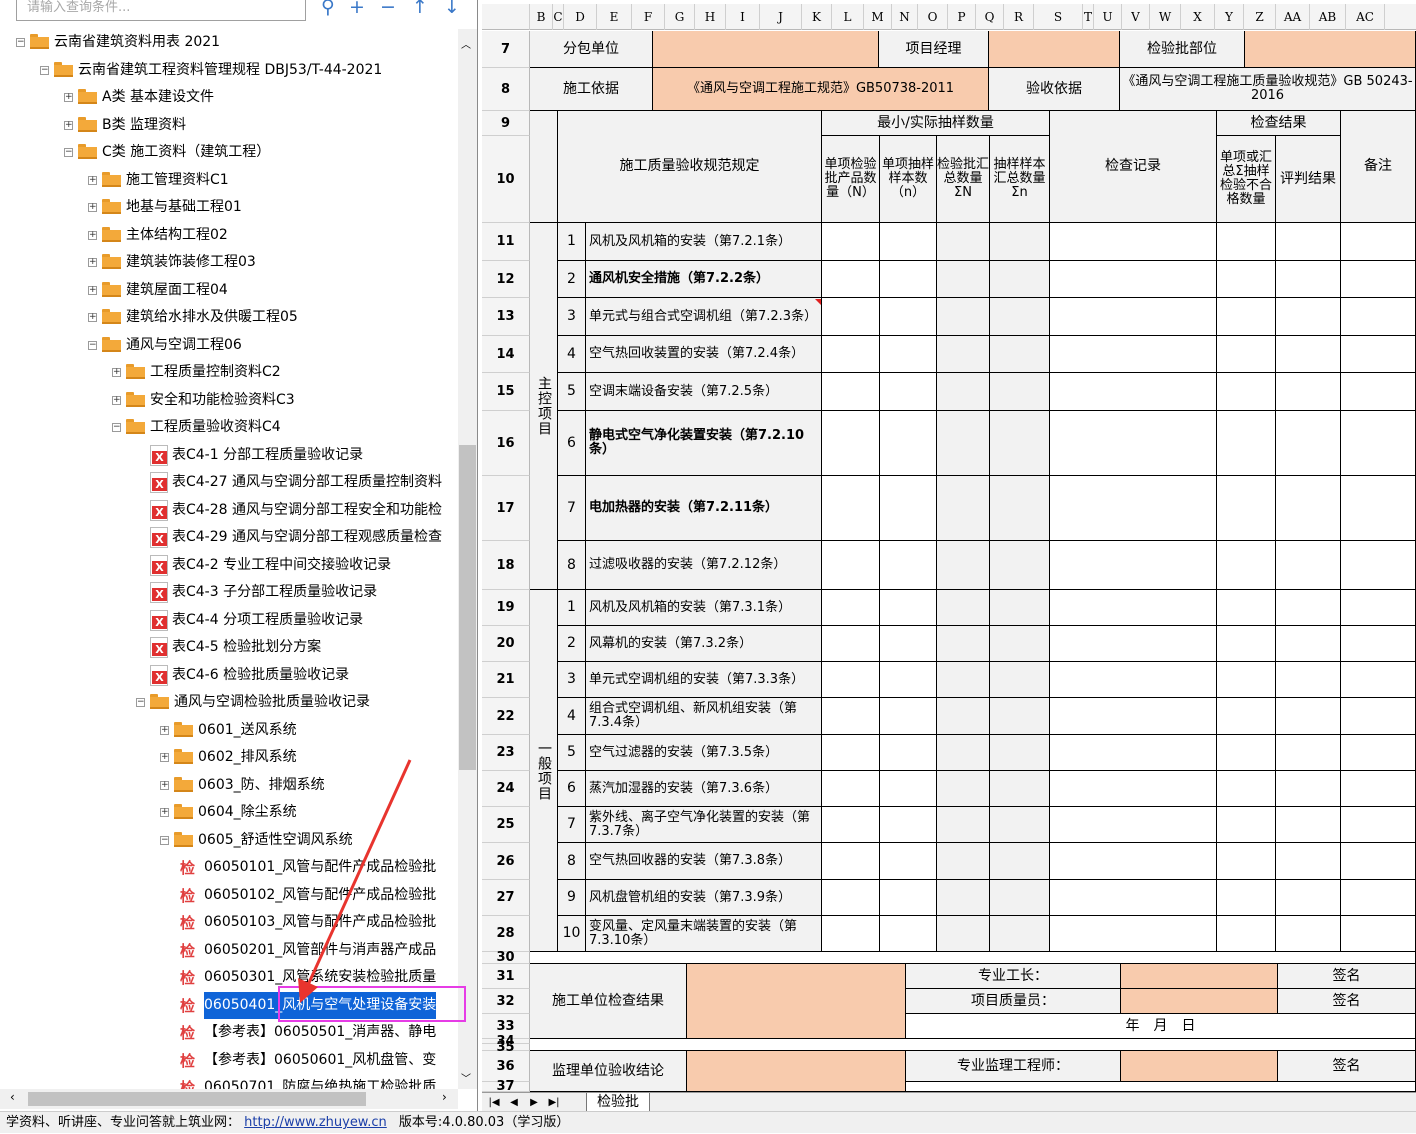 This screenshot has height=1134, width=1416. What do you see at coordinates (851, 179) in the screenshot?
I see `header-n: 单项检验批产品数量（N）` at bounding box center [851, 179].